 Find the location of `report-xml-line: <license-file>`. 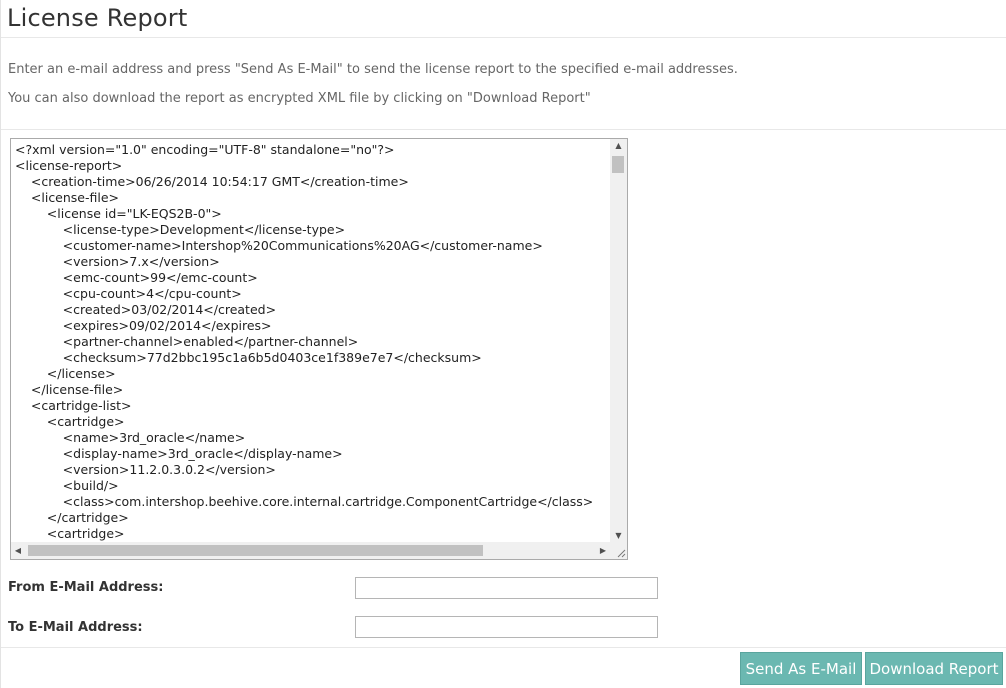

report-xml-line: <license-file> is located at coordinates (67, 197).